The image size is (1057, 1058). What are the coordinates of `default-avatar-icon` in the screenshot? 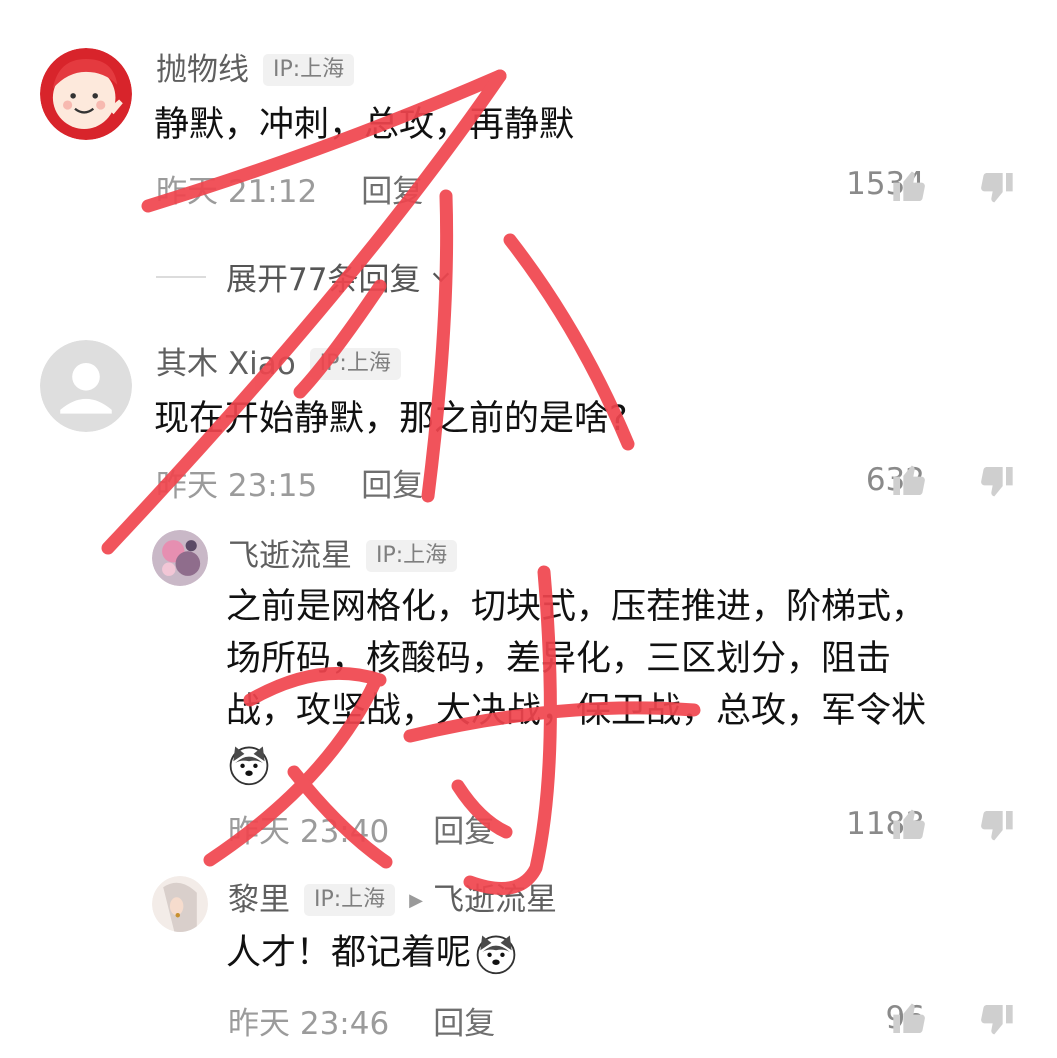 It's located at (86, 386).